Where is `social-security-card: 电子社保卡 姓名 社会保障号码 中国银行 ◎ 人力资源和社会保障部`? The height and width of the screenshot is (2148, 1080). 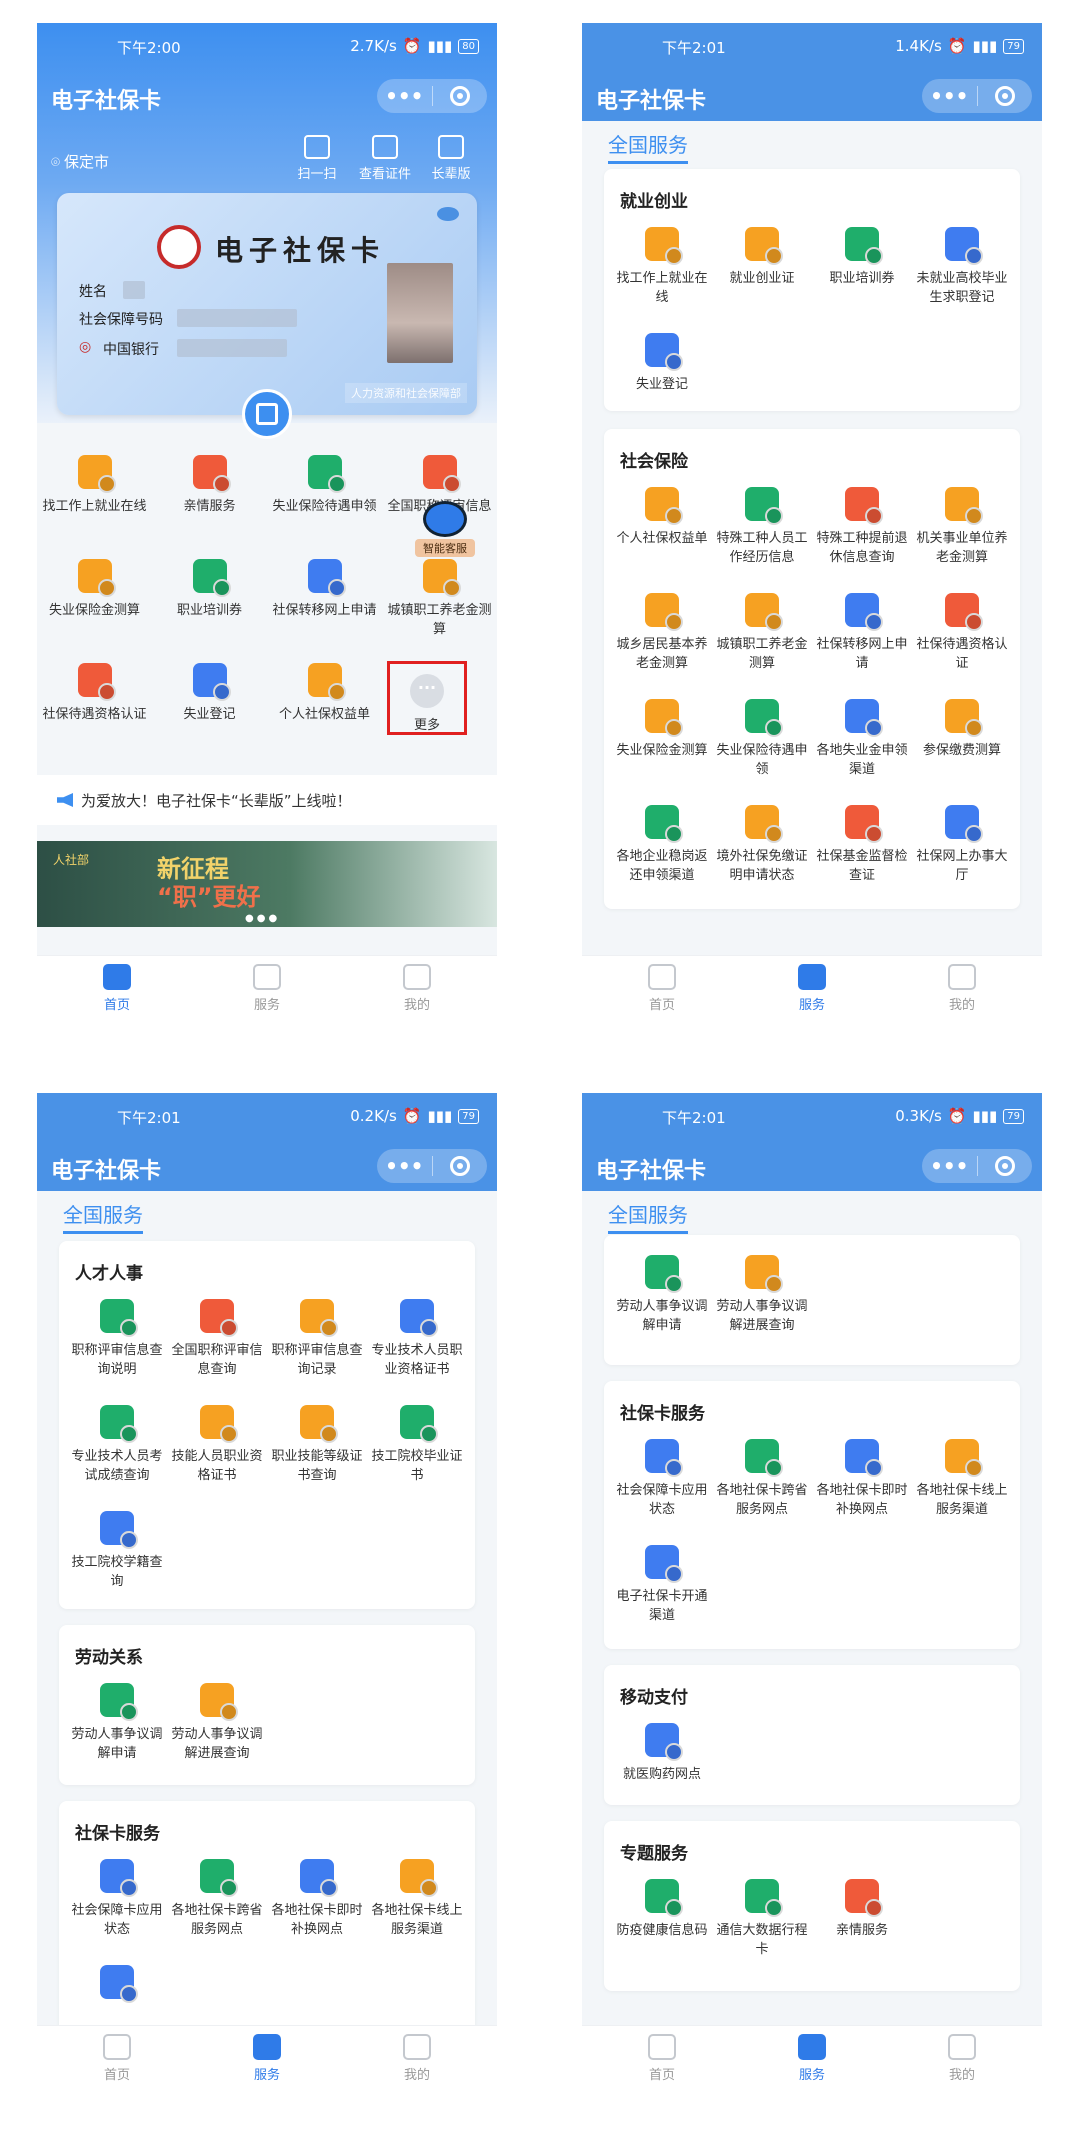
social-security-card: 电子社保卡 姓名 社会保障号码 中国银行 ◎ 人力资源和社会保障部 is located at coordinates (267, 304).